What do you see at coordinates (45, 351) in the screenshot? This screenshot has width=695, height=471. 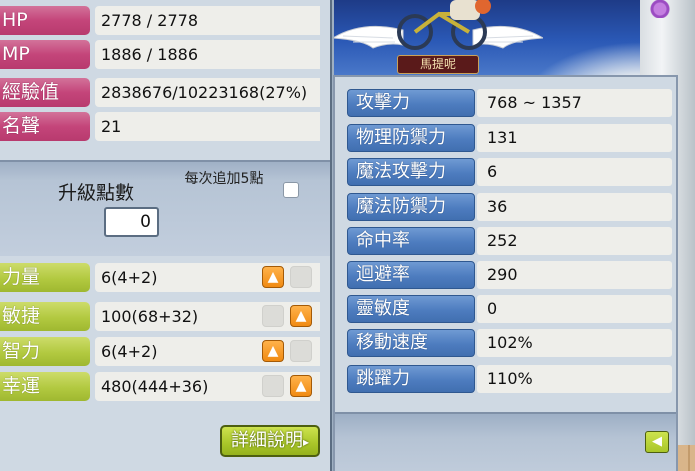 I see `int-label: 智力` at bounding box center [45, 351].